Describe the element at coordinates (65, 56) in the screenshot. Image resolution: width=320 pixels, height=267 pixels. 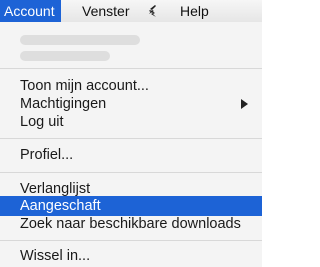
I see `blurred-account-email` at that location.